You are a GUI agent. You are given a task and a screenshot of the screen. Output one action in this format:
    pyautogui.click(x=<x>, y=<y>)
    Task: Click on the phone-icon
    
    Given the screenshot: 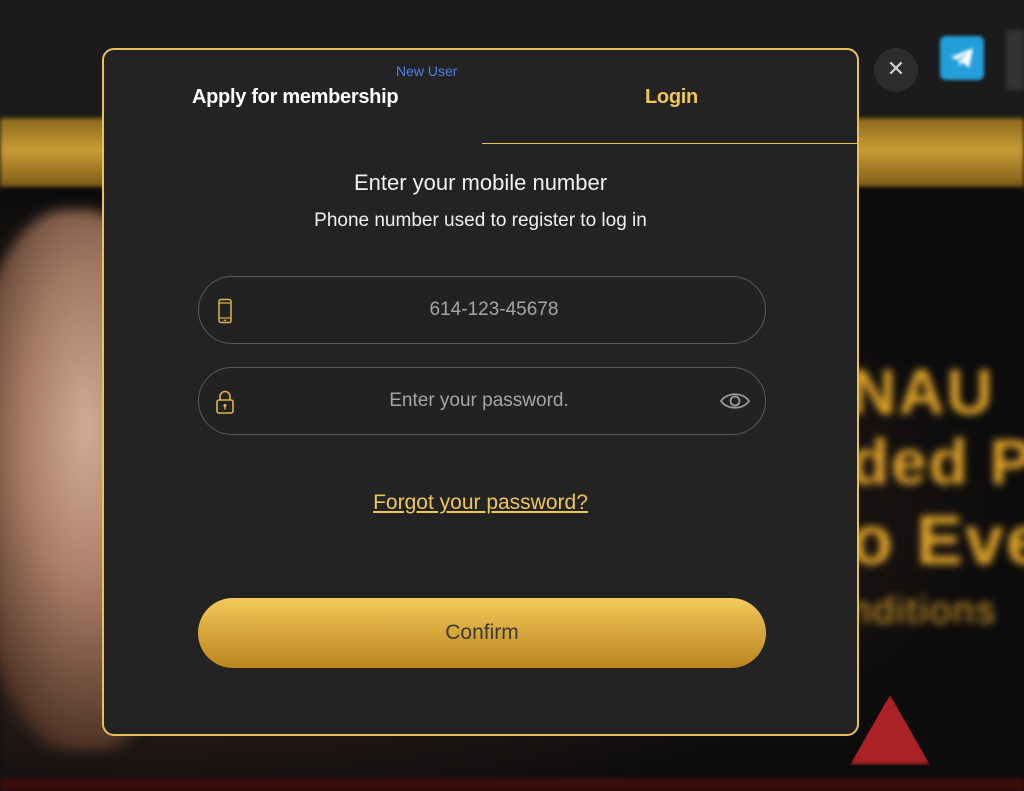 What is the action you would take?
    pyautogui.click(x=225, y=311)
    